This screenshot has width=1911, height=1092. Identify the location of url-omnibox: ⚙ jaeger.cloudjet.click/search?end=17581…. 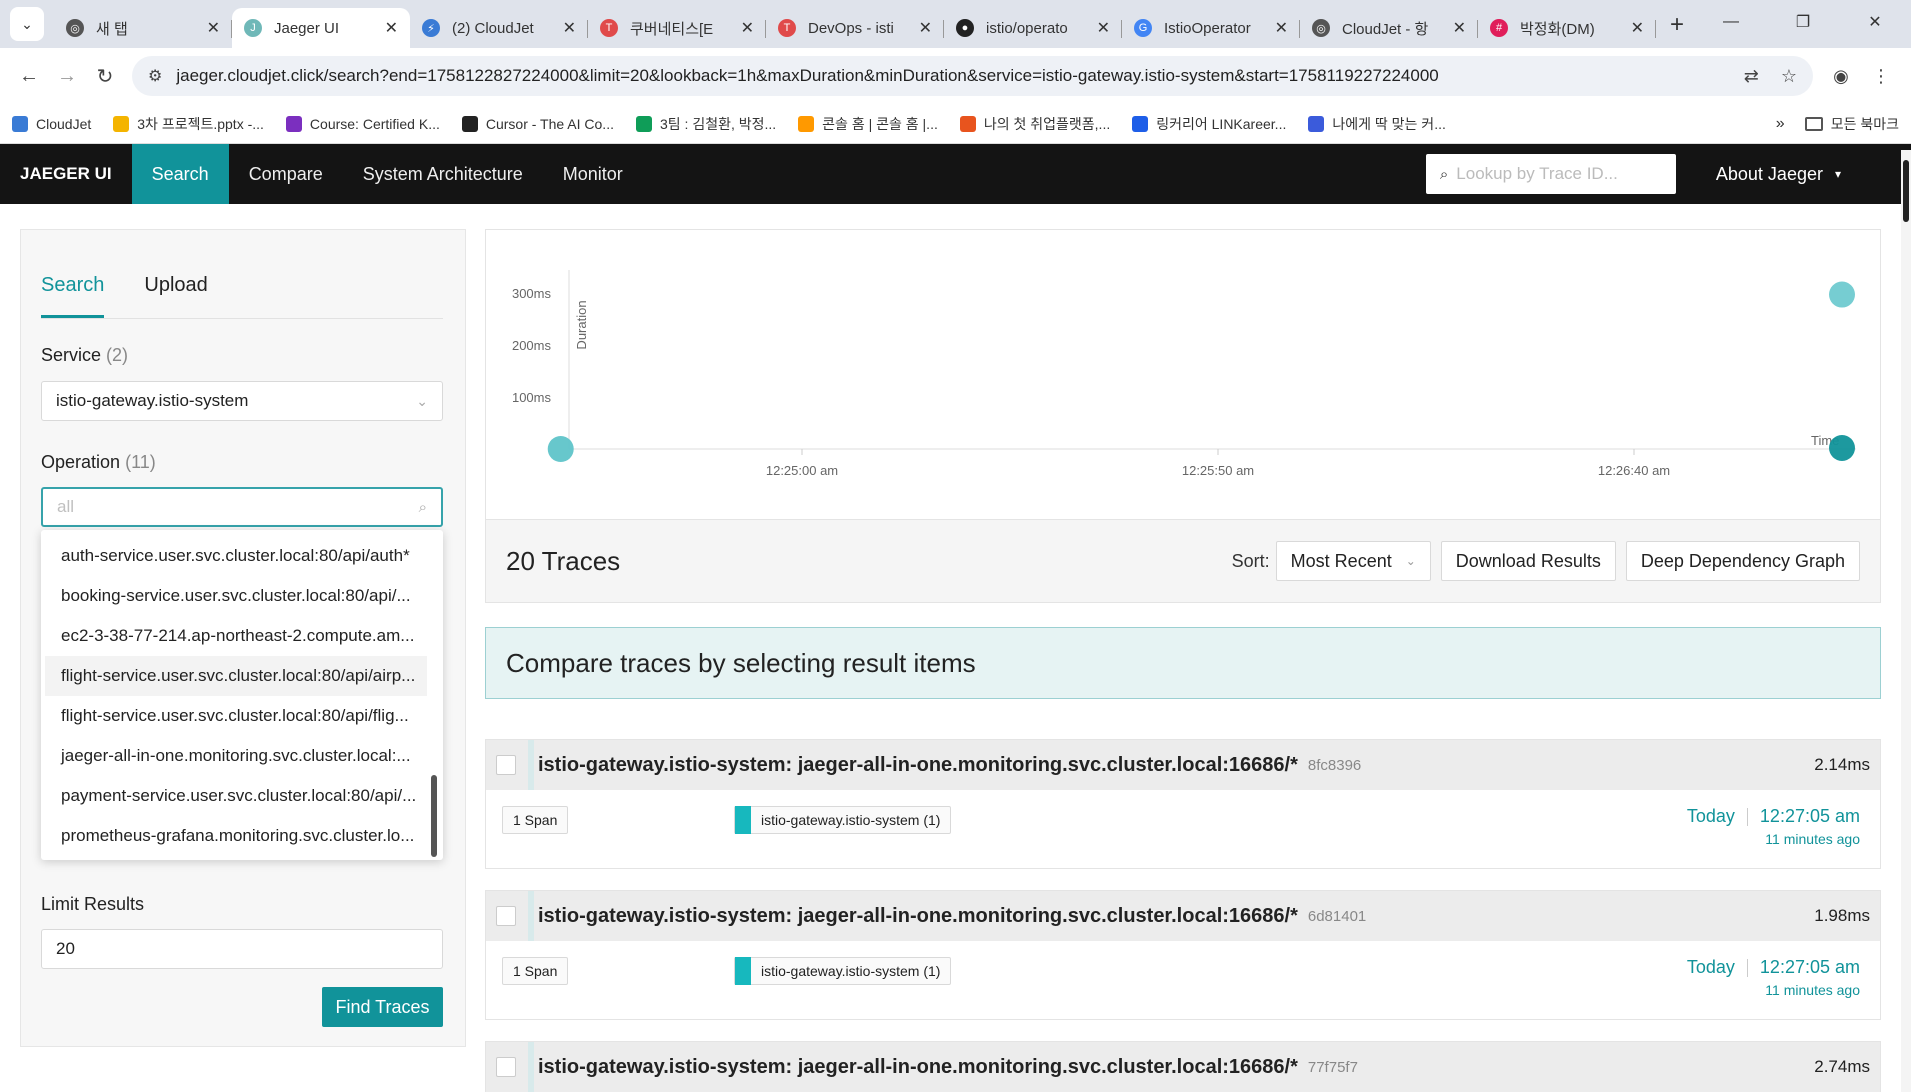
(972, 76).